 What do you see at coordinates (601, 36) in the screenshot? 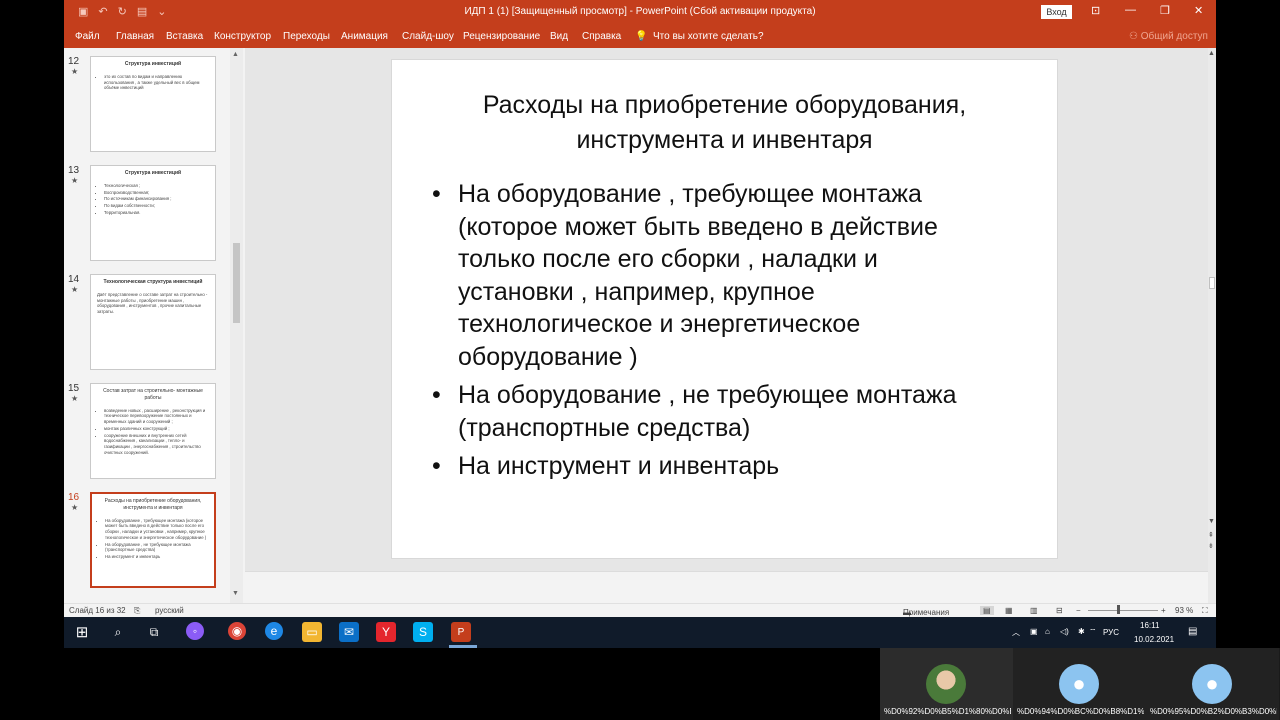
I see `tab-help: Справка` at bounding box center [601, 36].